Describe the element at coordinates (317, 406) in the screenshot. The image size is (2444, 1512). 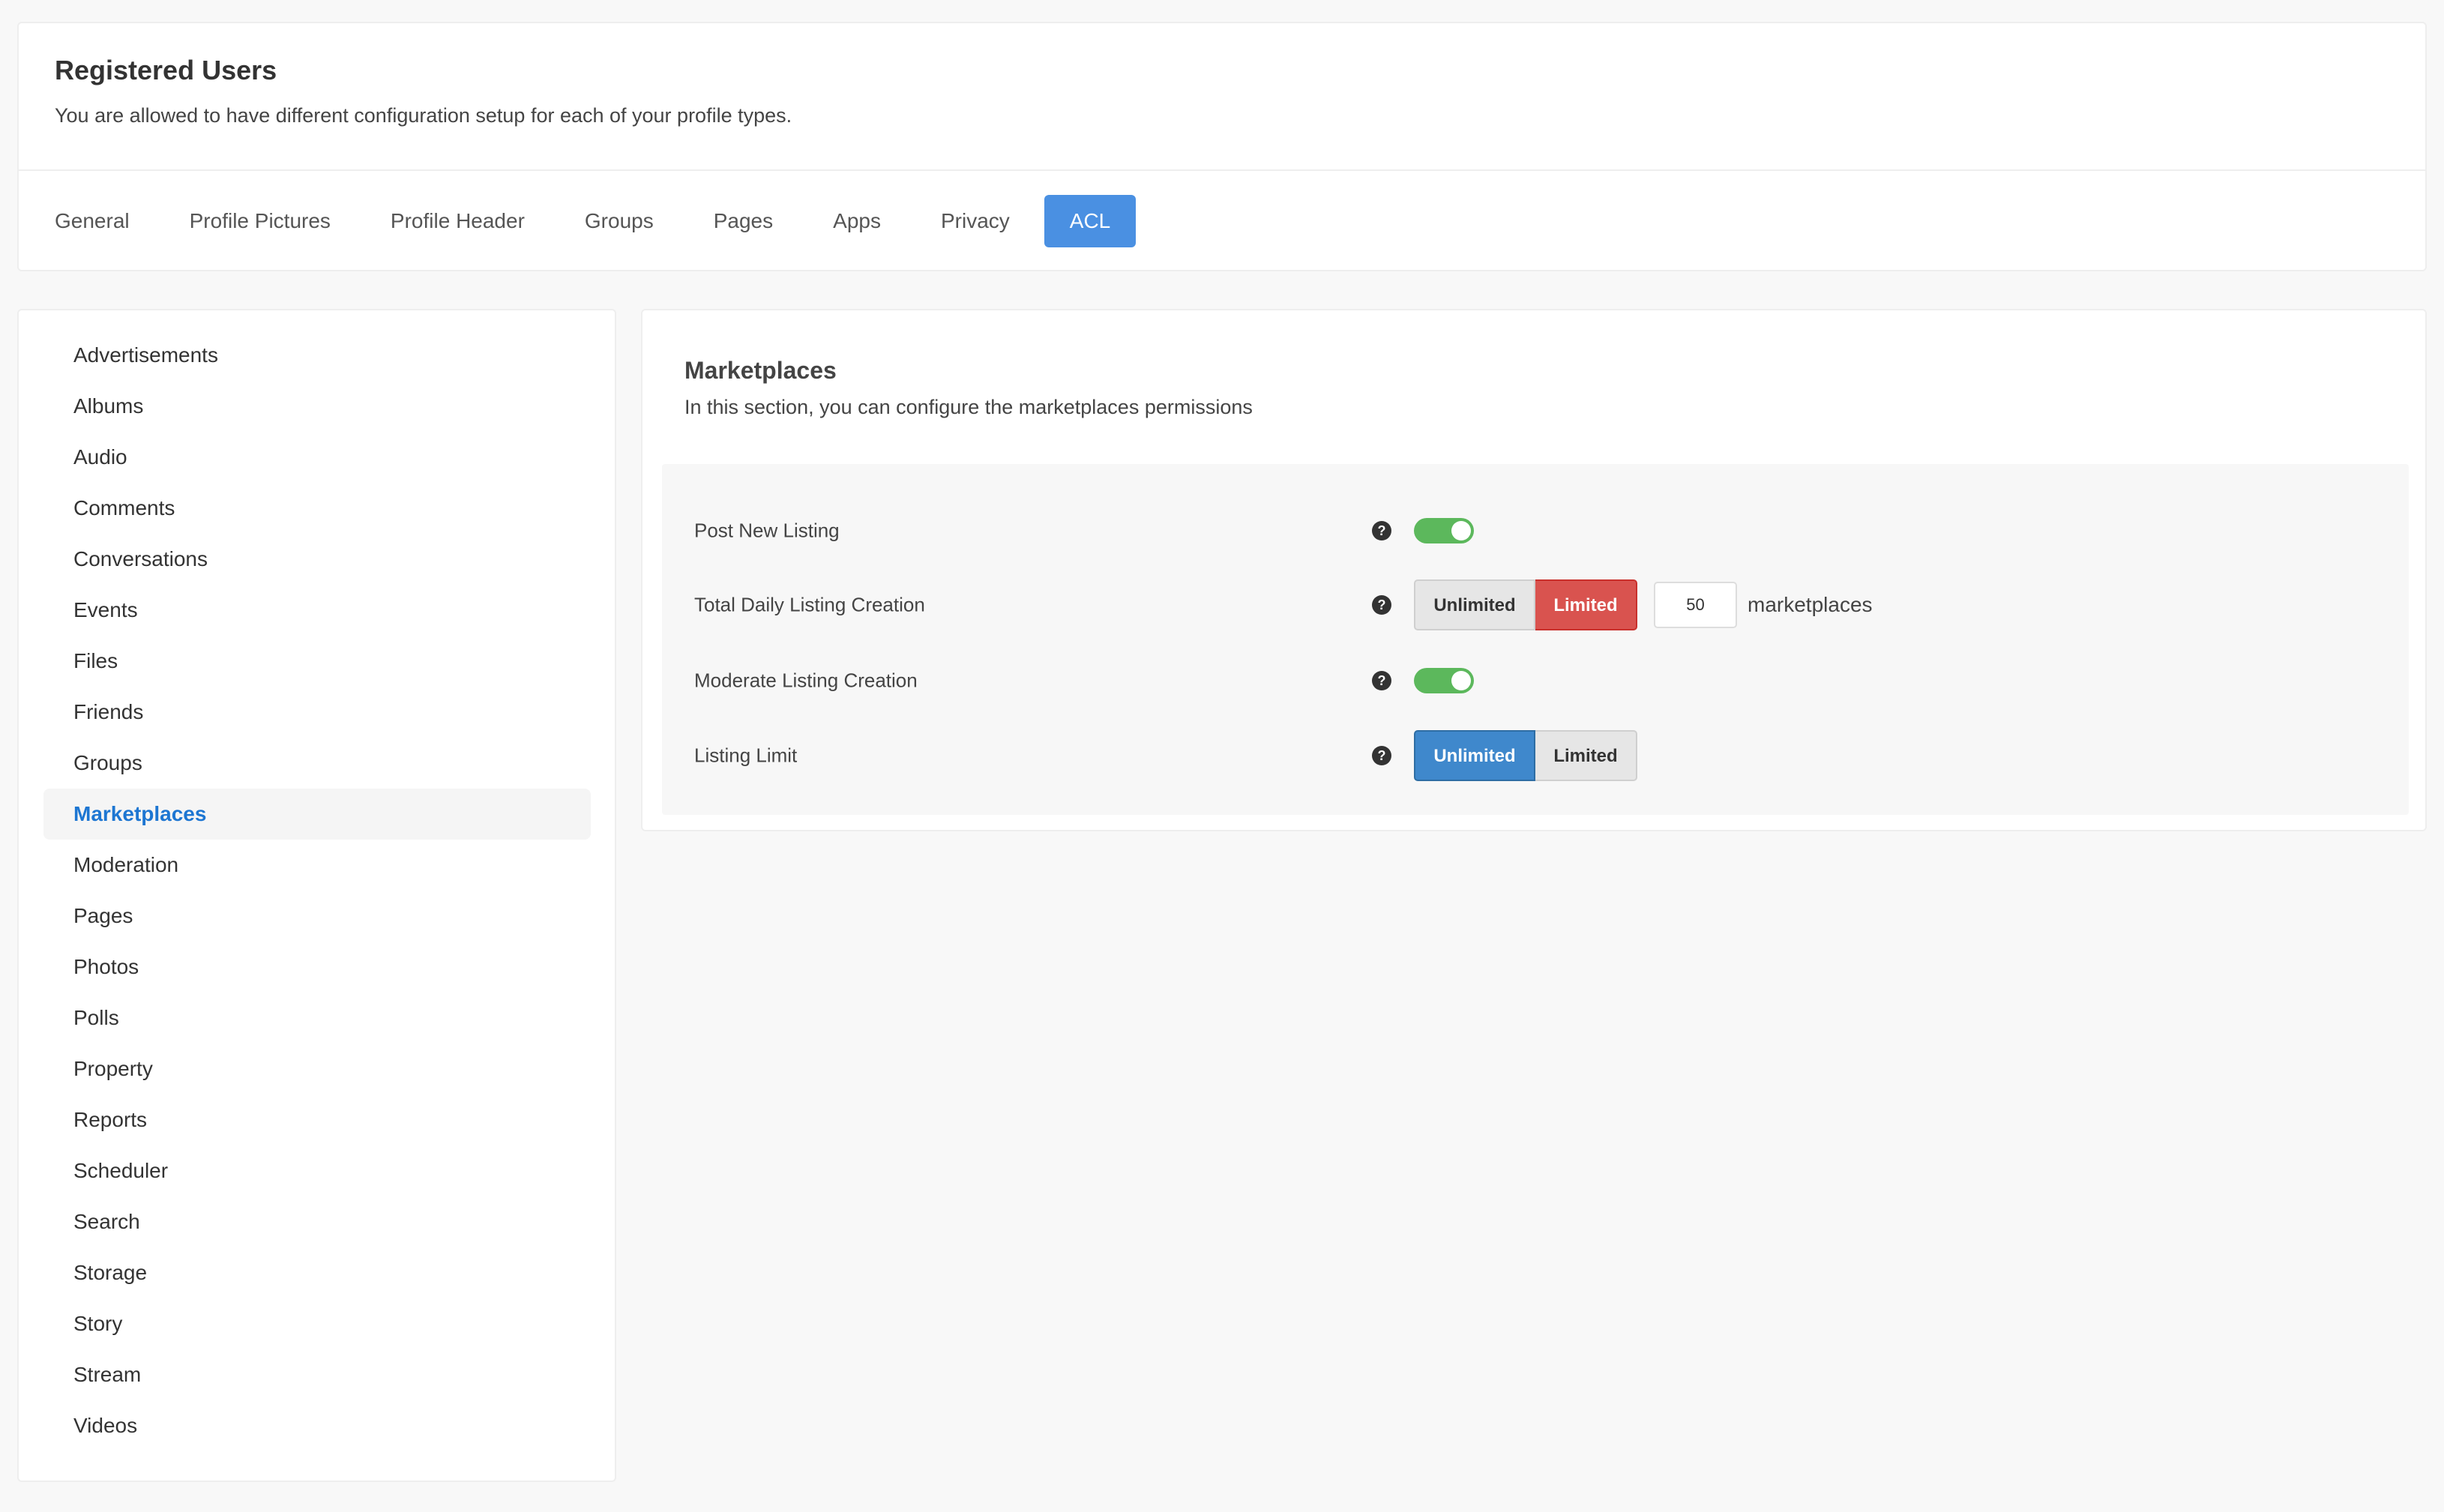
I see `sidebar-item-albums: Albums` at that location.